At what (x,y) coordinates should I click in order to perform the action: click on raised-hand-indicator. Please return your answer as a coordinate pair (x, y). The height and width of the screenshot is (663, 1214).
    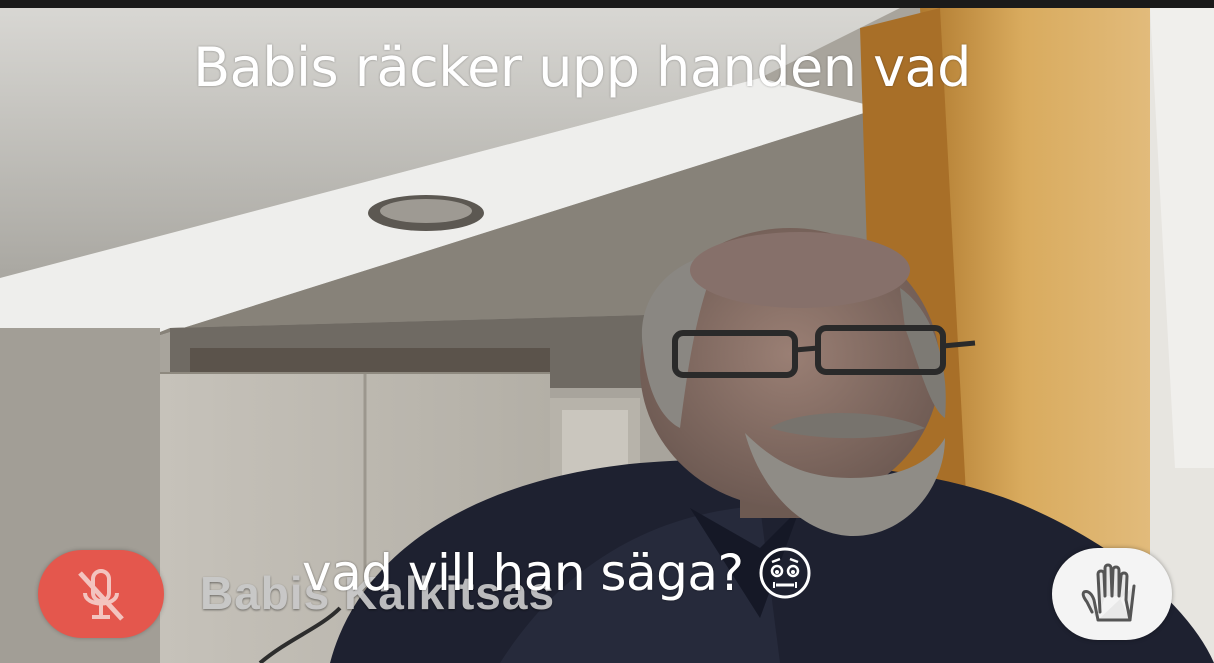
    Looking at the image, I should click on (1112, 594).